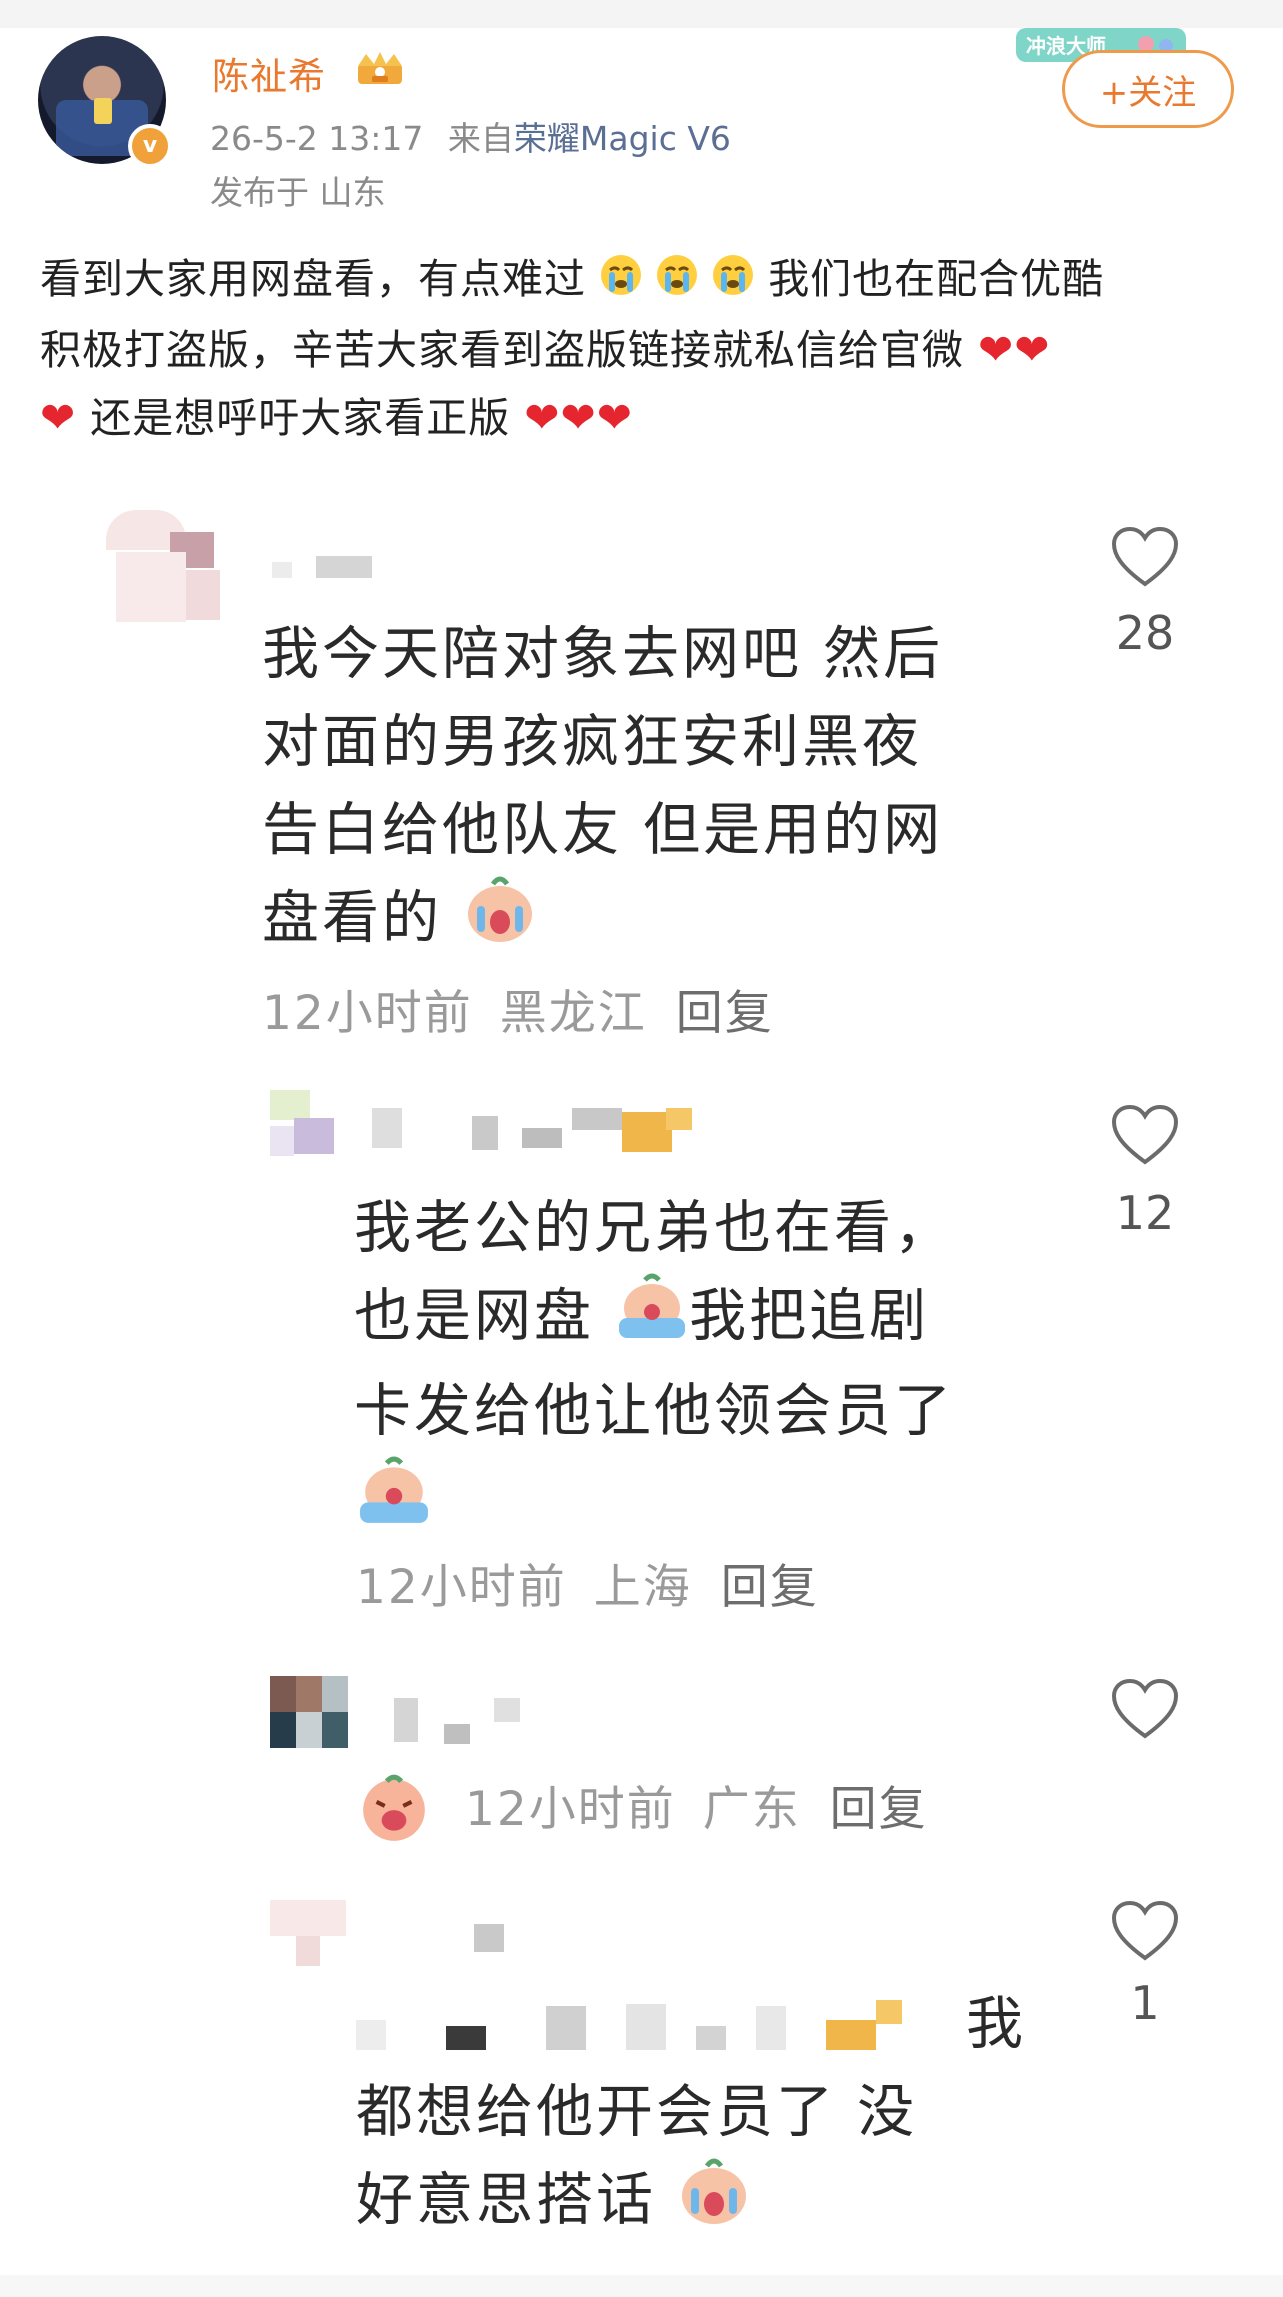 Image resolution: width=1283 pixels, height=2297 pixels. What do you see at coordinates (1145, 2003) in the screenshot?
I see `like-count: 1` at bounding box center [1145, 2003].